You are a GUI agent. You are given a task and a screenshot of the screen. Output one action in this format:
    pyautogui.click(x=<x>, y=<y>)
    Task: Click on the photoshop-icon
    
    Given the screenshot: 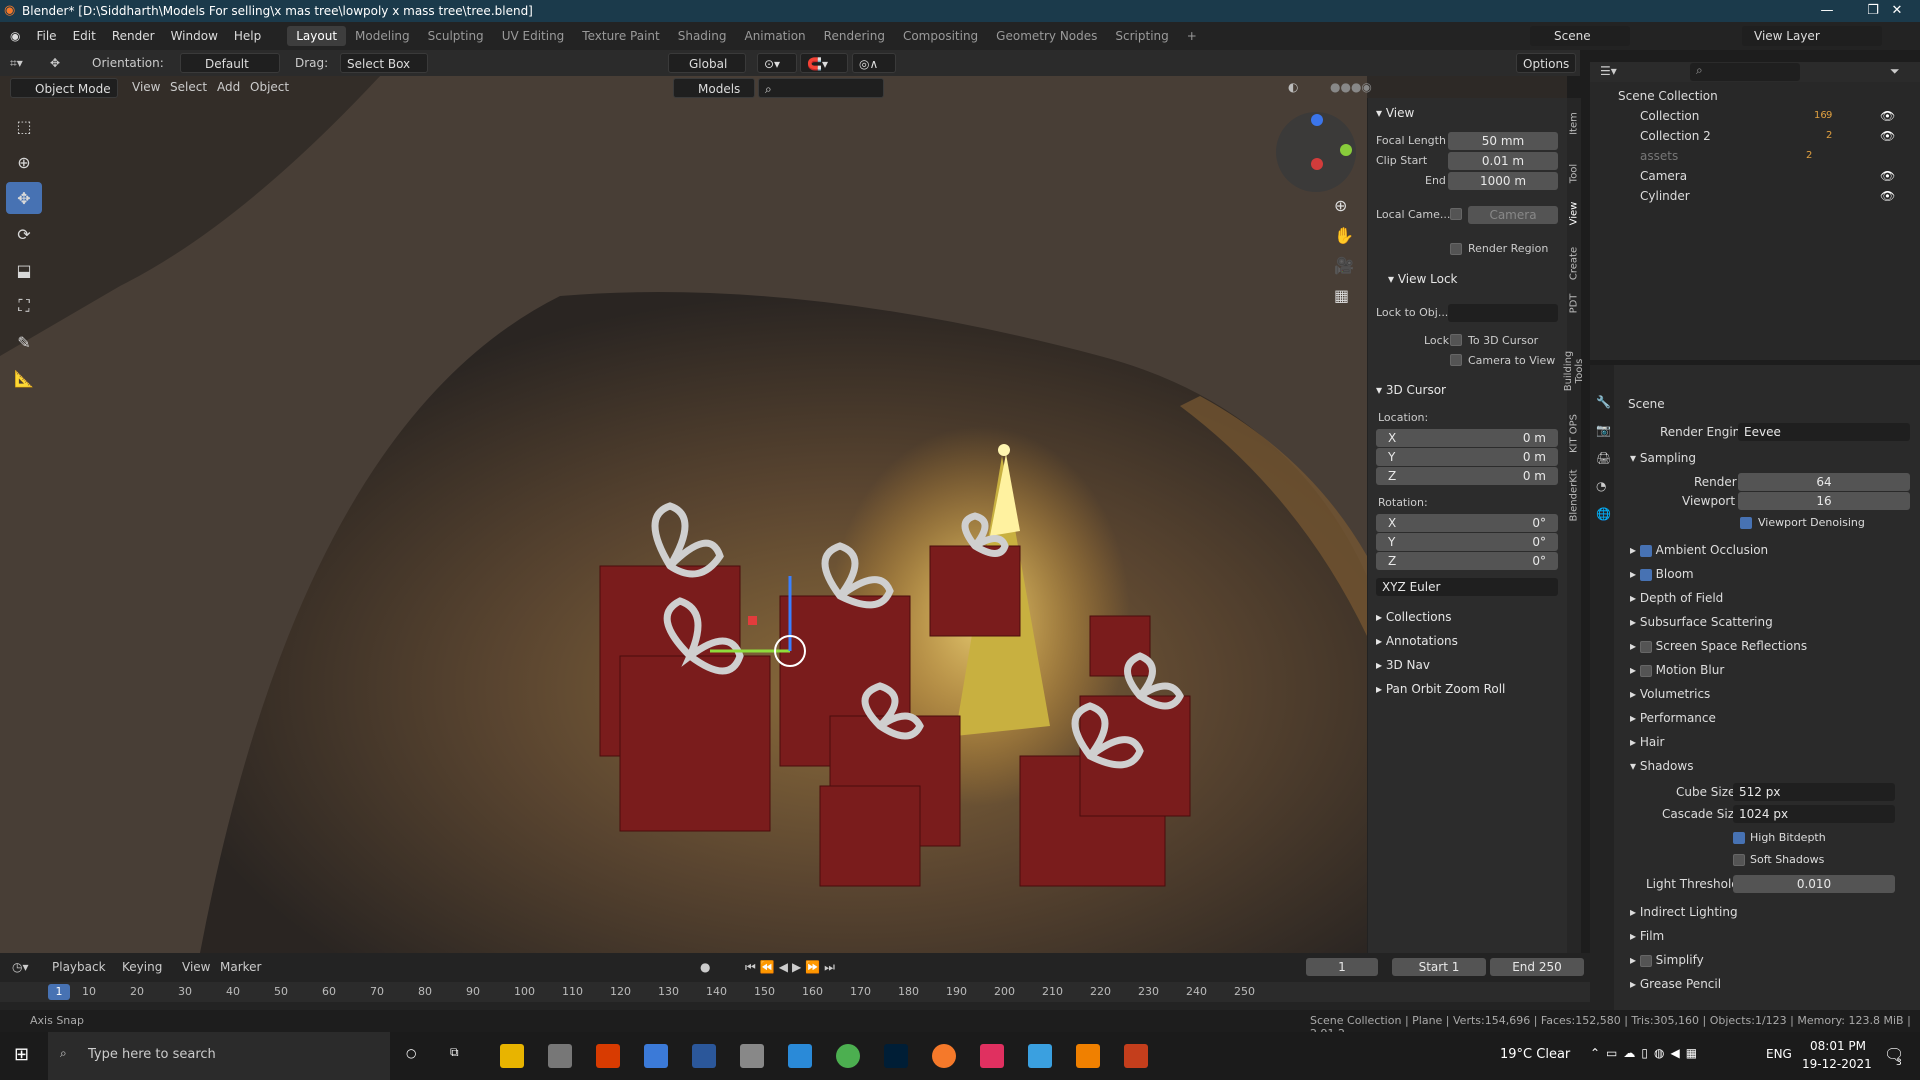 What is the action you would take?
    pyautogui.click(x=896, y=1056)
    